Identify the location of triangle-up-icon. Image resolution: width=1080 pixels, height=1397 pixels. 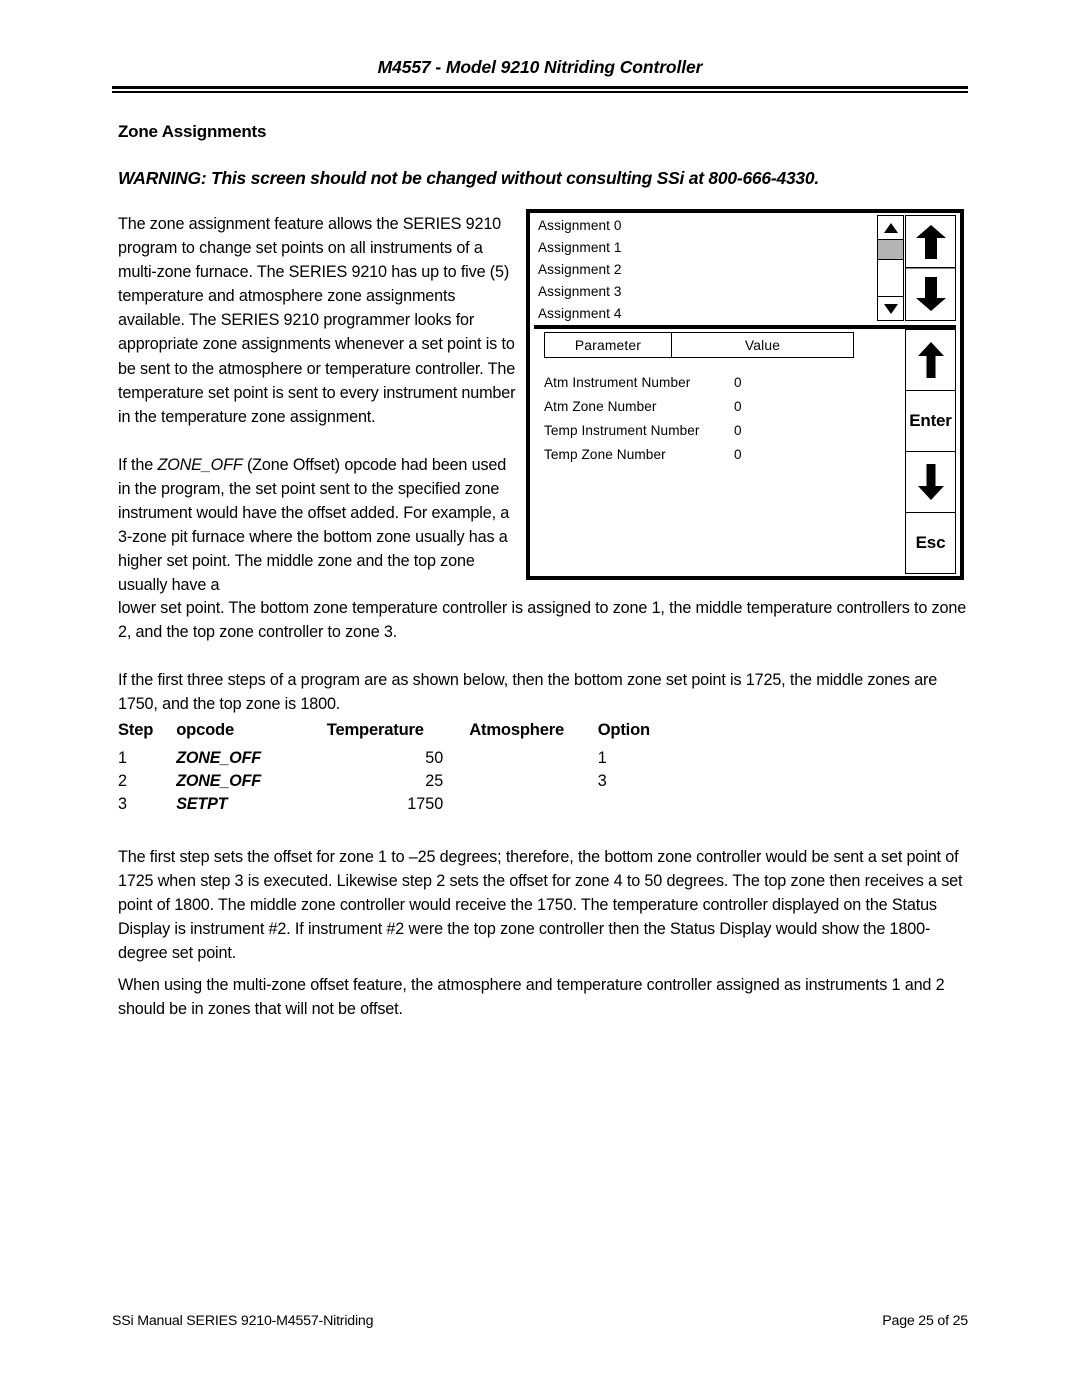
(890, 227).